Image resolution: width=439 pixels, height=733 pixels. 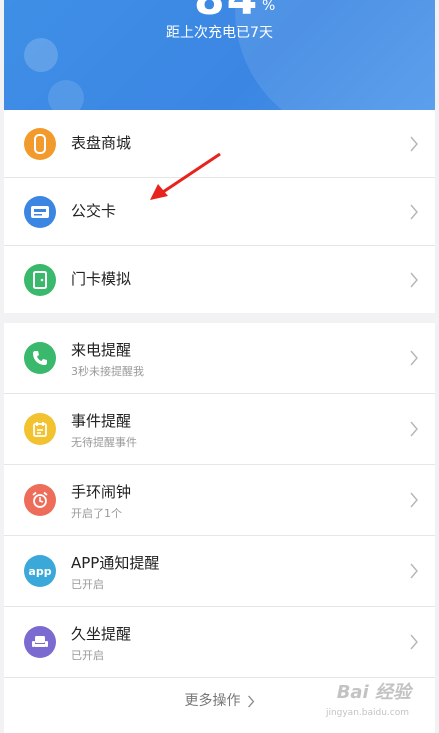 I want to click on seat-icon, so click(x=40, y=642).